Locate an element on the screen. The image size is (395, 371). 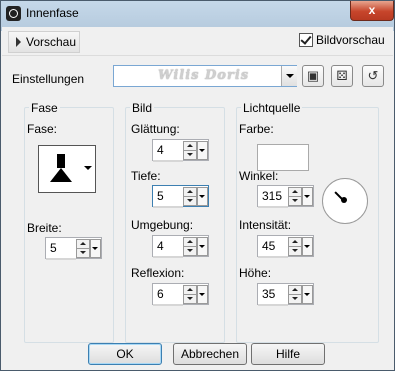
reflection-stepper is located at coordinates (190, 294).